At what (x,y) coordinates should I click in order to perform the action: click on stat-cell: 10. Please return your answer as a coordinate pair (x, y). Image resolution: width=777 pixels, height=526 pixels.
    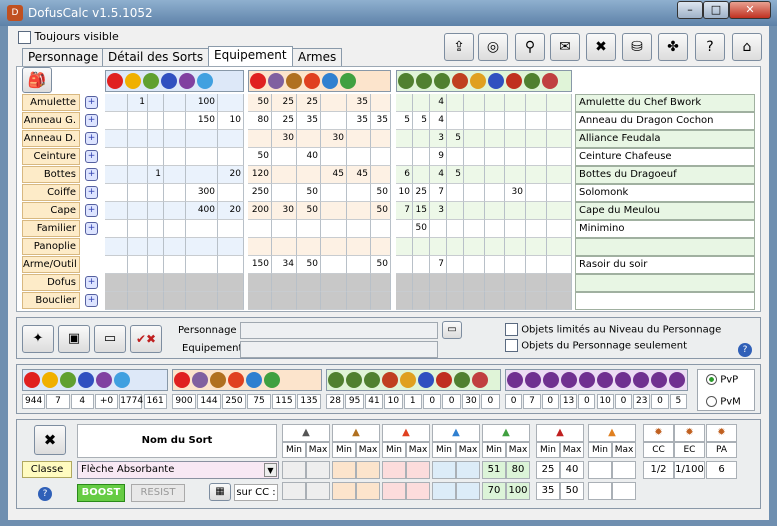
    Looking at the image, I should click on (231, 121).